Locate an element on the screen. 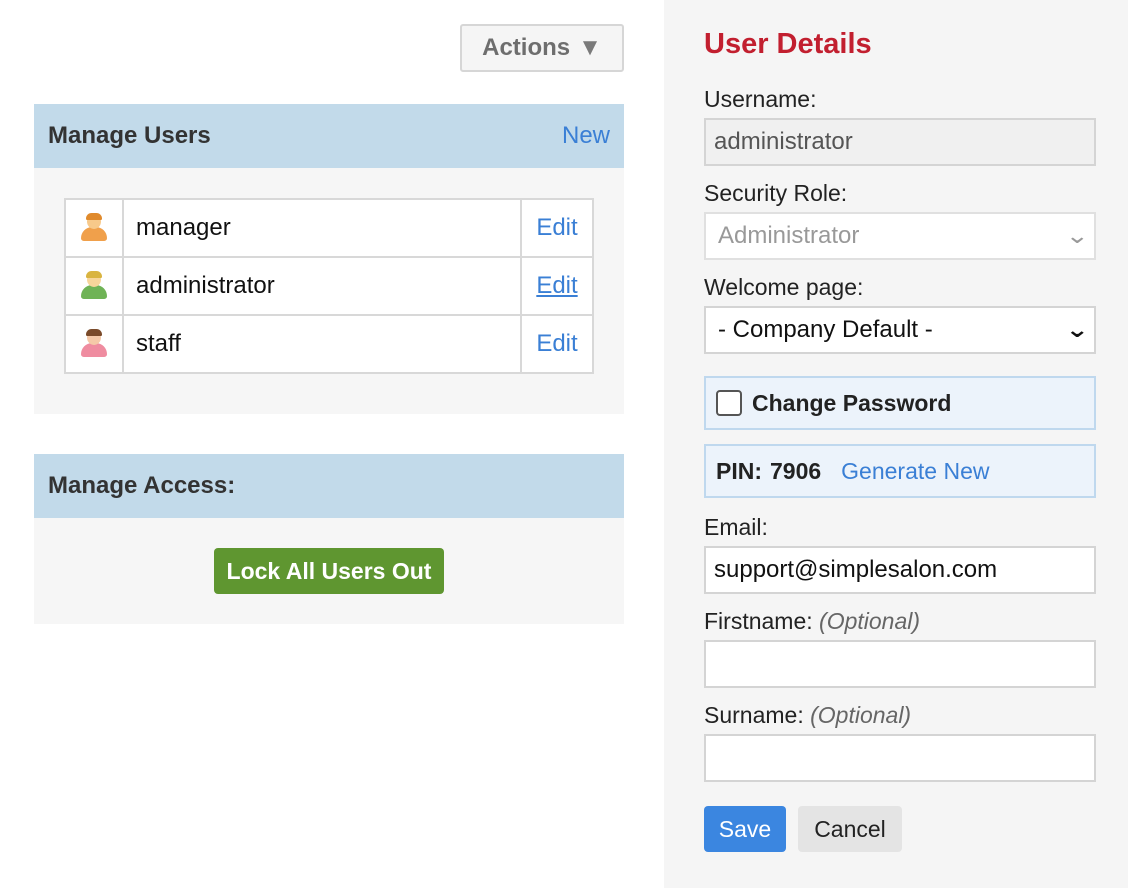 This screenshot has height=888, width=1128. email-label: Email: is located at coordinates (736, 527).